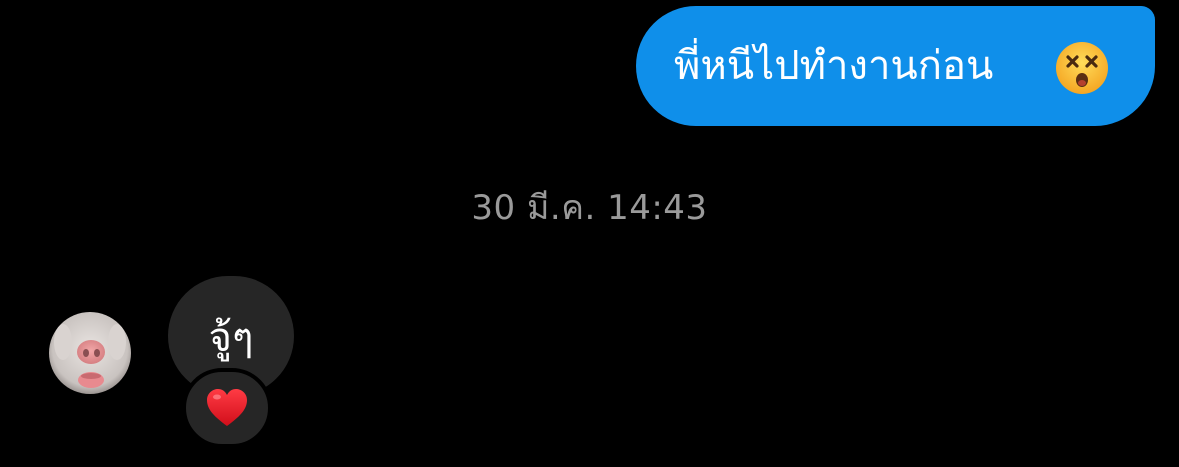 The height and width of the screenshot is (467, 1179). What do you see at coordinates (90, 353) in the screenshot?
I see `avatar` at bounding box center [90, 353].